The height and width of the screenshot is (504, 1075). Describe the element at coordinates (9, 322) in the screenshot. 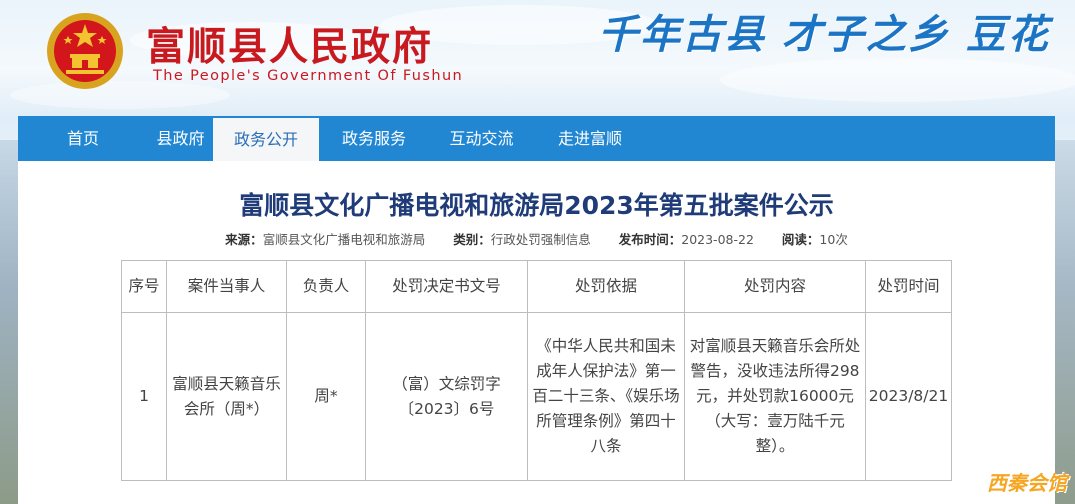

I see `scenery-left` at that location.